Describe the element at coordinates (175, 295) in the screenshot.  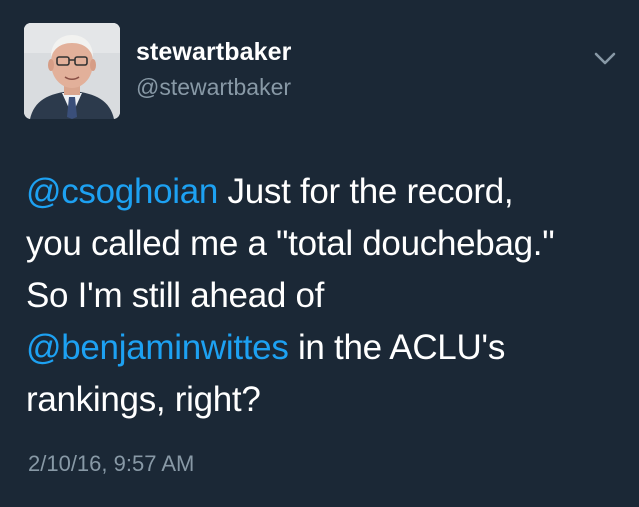
I see `tweet-text-segment: So I'm still ahead of` at that location.